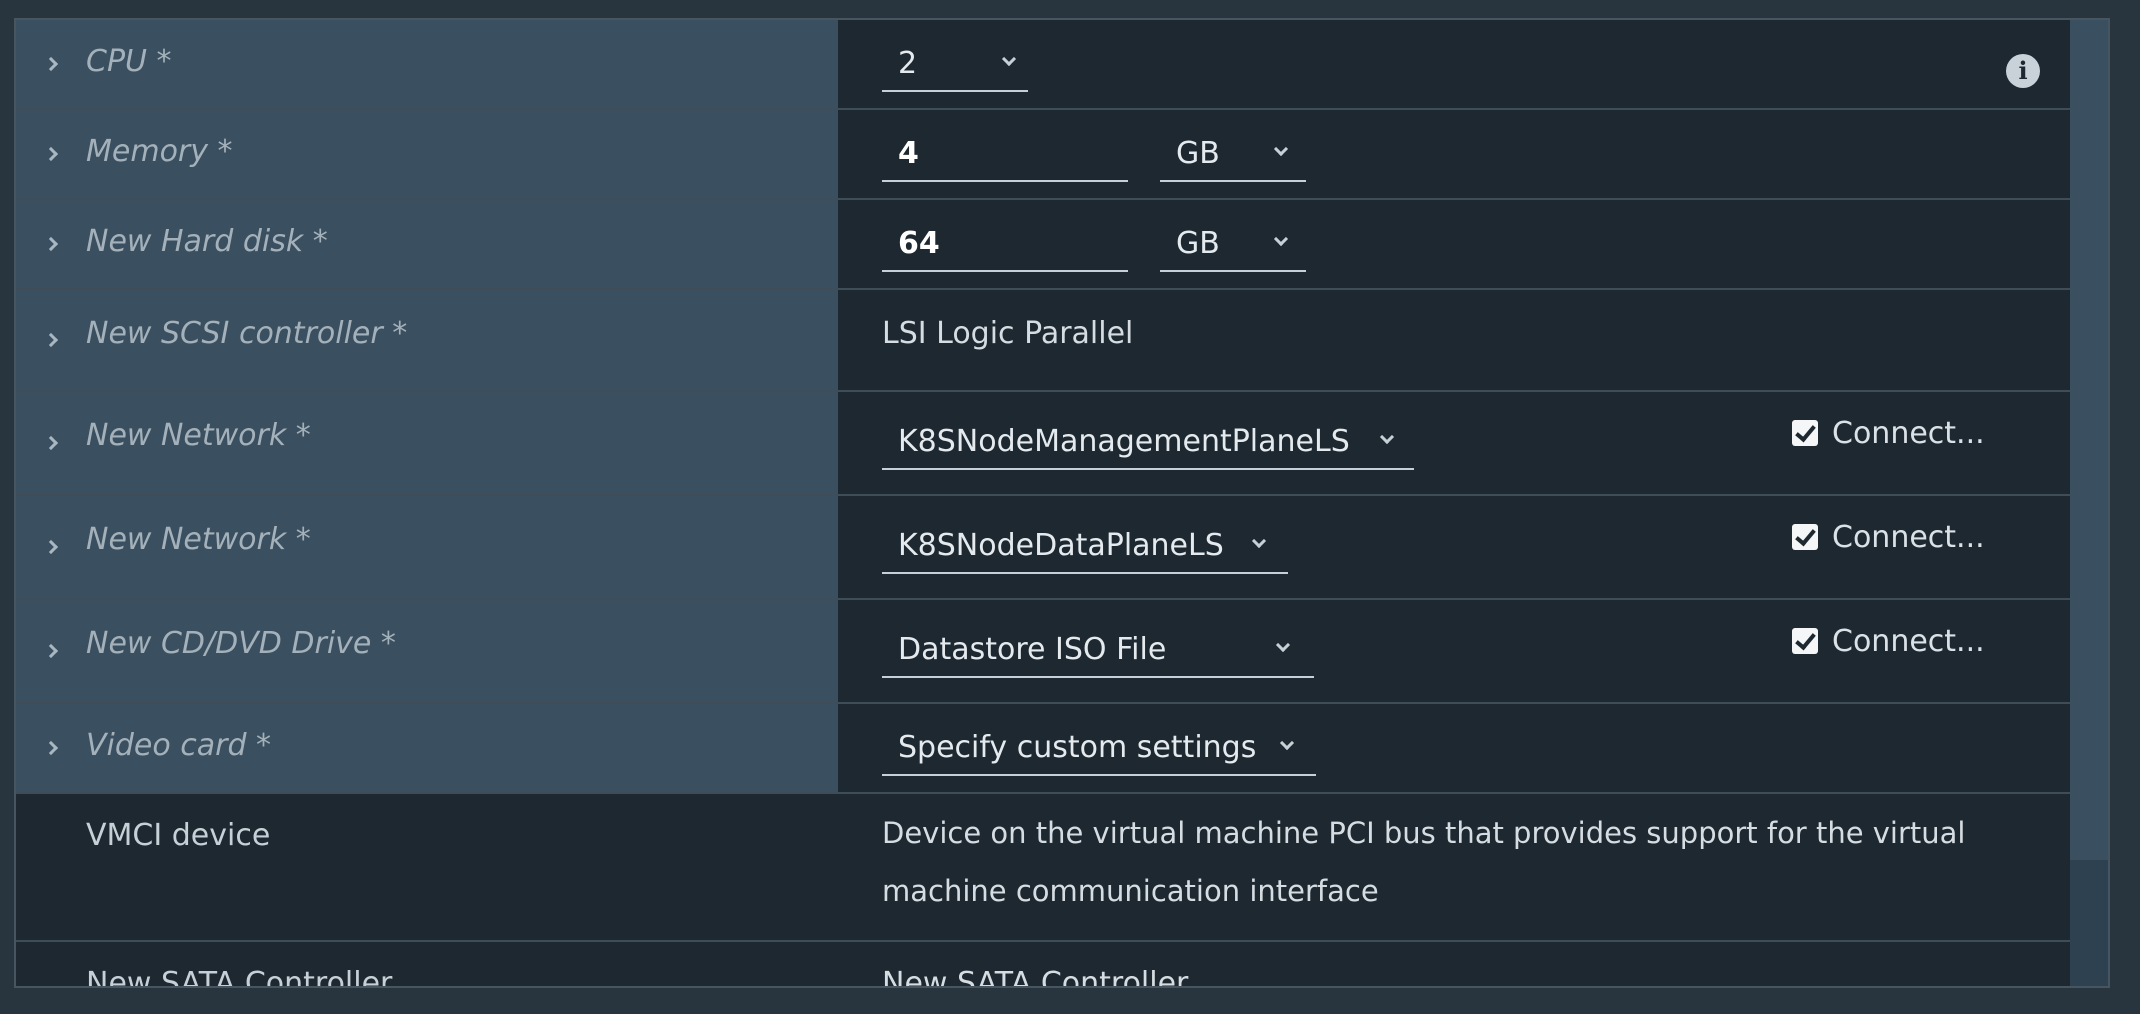  I want to click on scrollbar, so click(2089, 503).